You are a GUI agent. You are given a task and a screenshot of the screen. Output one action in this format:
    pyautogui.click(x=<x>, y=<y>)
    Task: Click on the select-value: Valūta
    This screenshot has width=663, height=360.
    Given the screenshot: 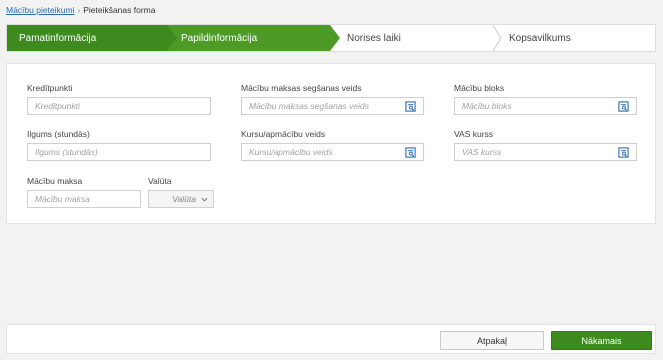 What is the action you would take?
    pyautogui.click(x=184, y=199)
    